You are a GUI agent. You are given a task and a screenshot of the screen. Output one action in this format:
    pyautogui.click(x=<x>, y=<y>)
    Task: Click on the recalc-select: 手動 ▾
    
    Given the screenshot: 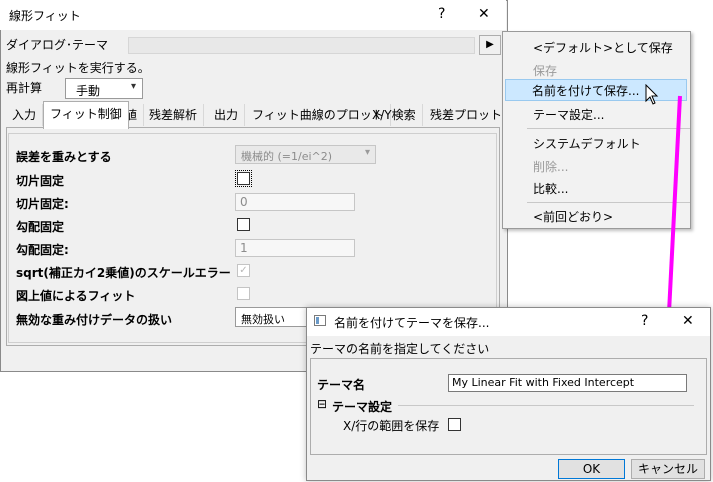 What is the action you would take?
    pyautogui.click(x=104, y=88)
    